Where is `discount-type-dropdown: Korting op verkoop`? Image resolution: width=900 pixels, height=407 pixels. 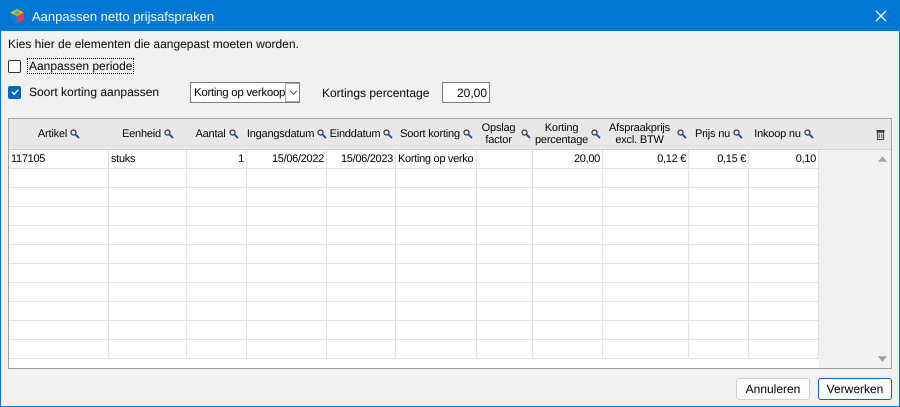 discount-type-dropdown: Korting op verkoop is located at coordinates (245, 92).